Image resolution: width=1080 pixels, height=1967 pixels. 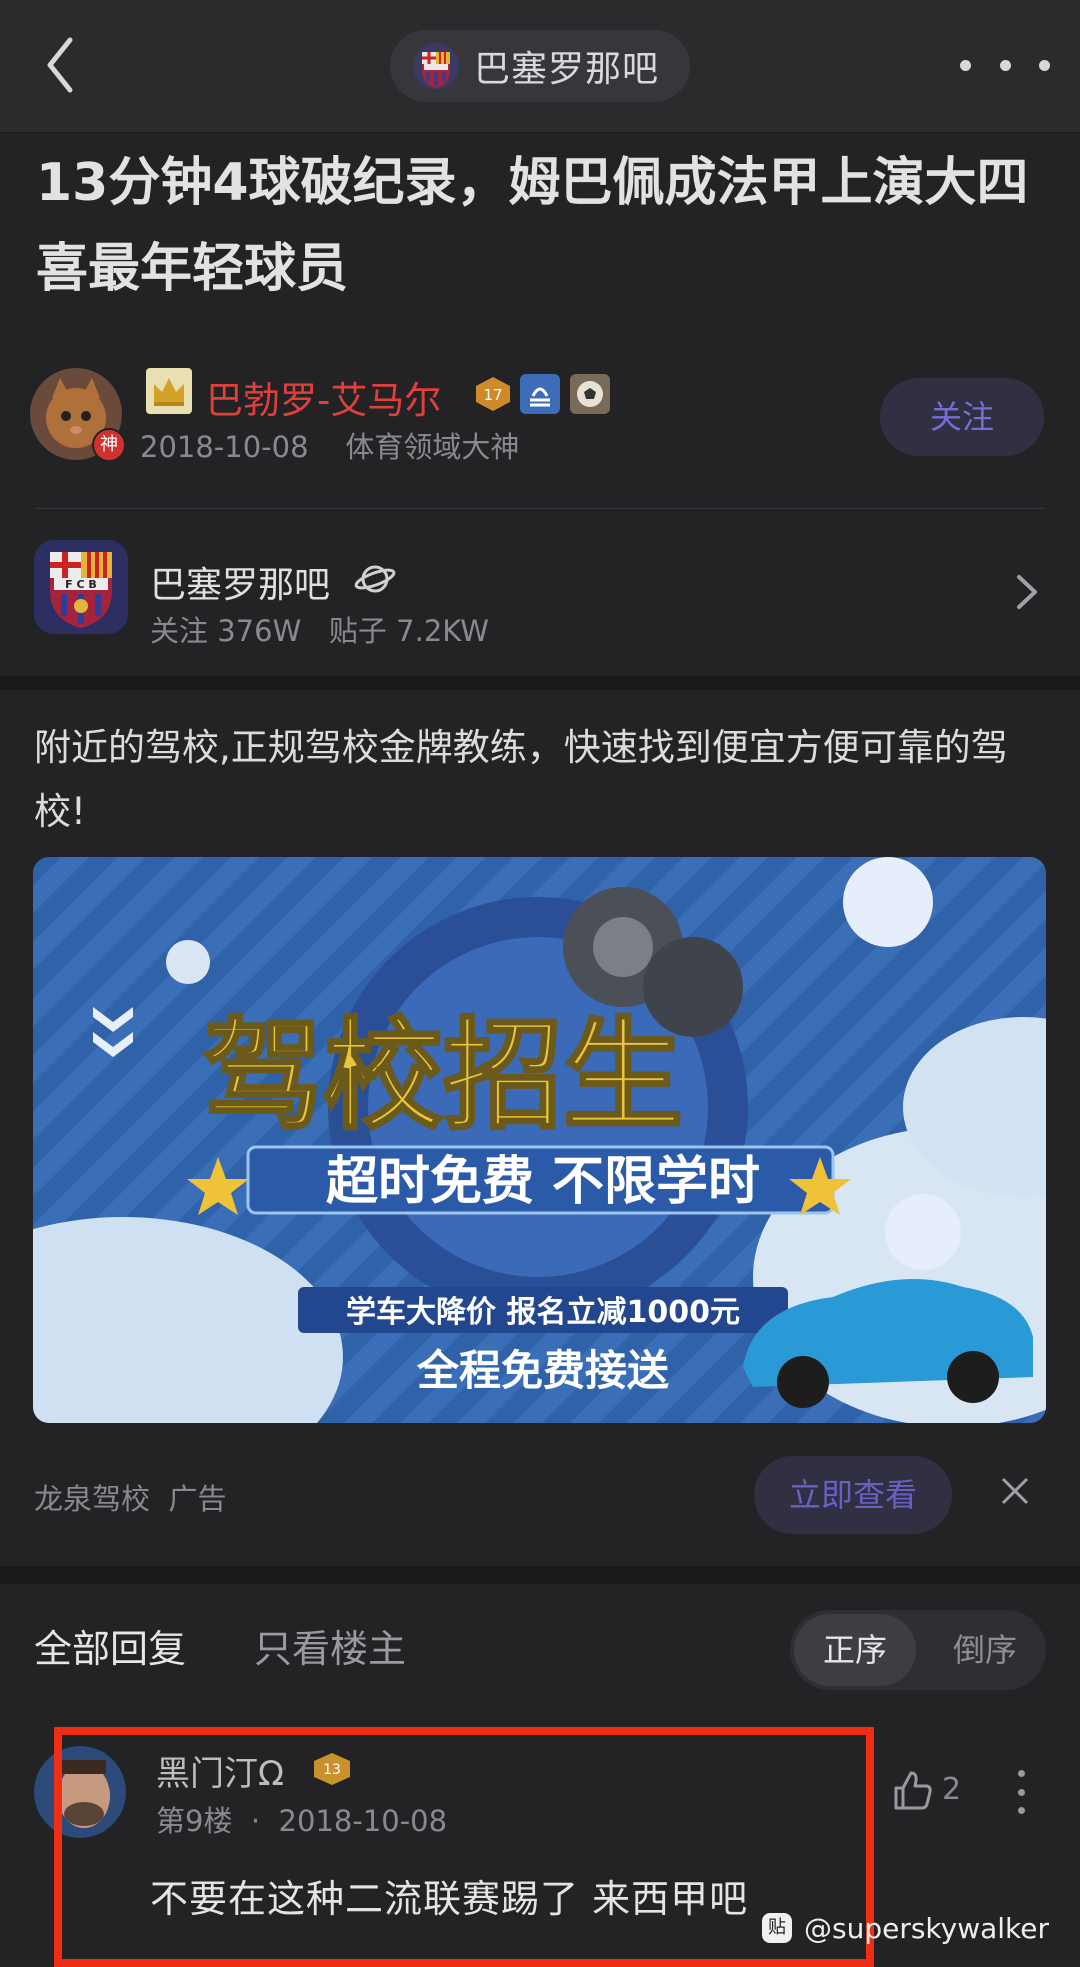 I want to click on author-meta: 2018-10-08 体育领域大神, so click(x=329, y=445).